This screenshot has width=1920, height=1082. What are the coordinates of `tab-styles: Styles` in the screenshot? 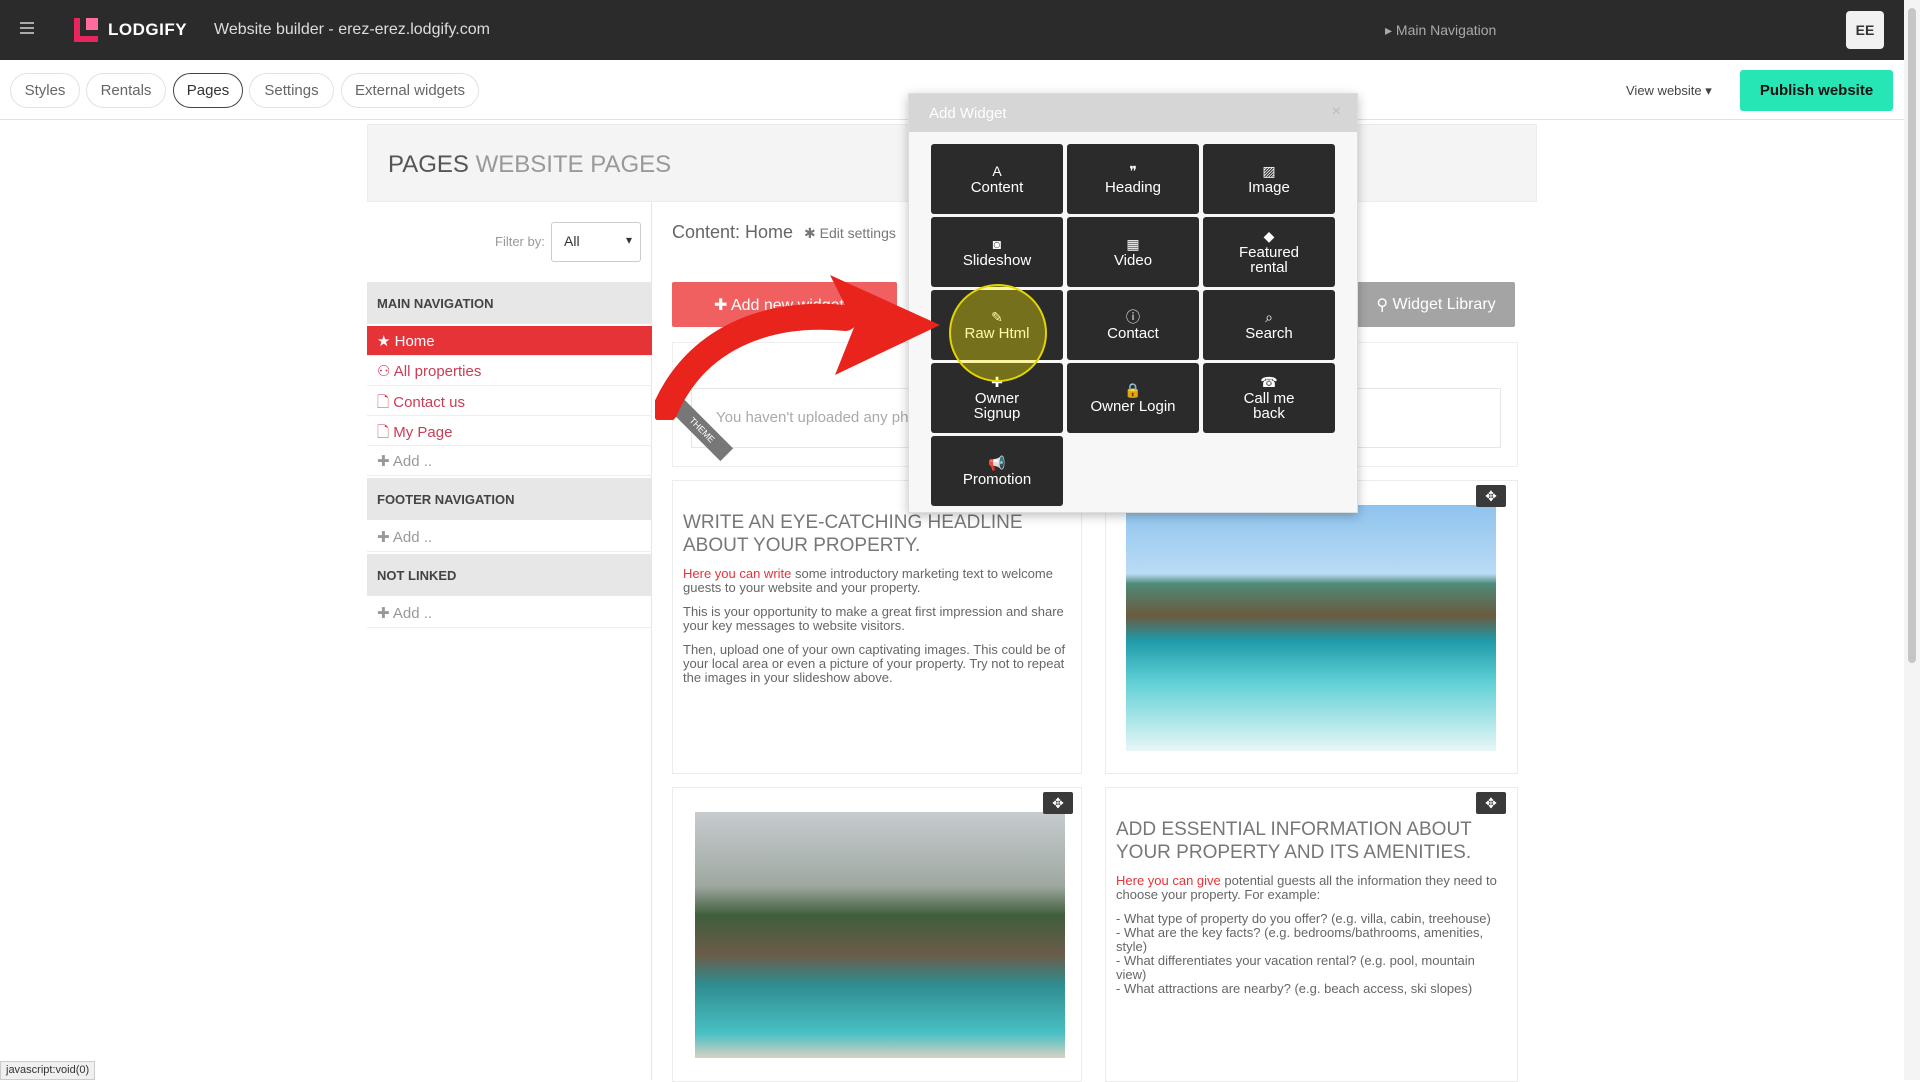 It's located at (45, 90).